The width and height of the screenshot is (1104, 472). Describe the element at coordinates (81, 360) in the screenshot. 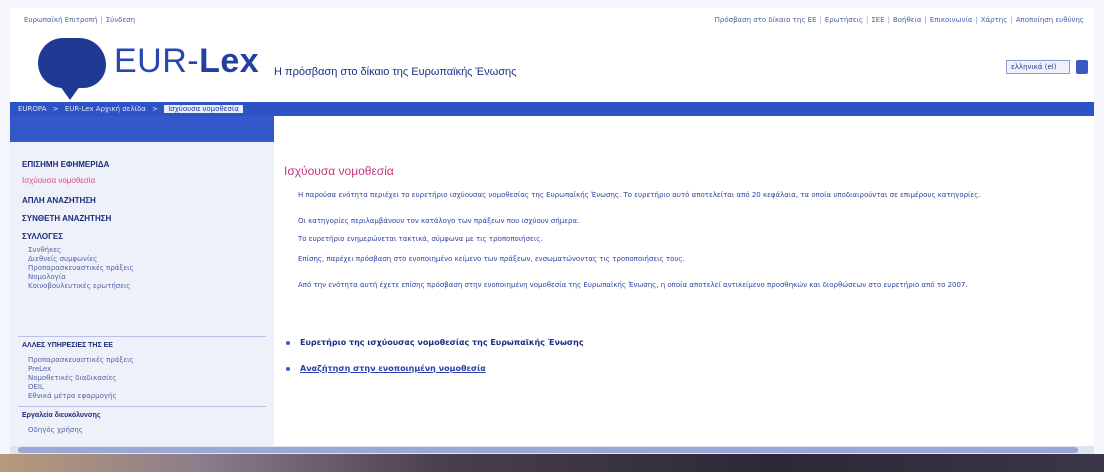

I see `sidebar-other-item: Προπαρασκευαστικές πράξεις` at that location.